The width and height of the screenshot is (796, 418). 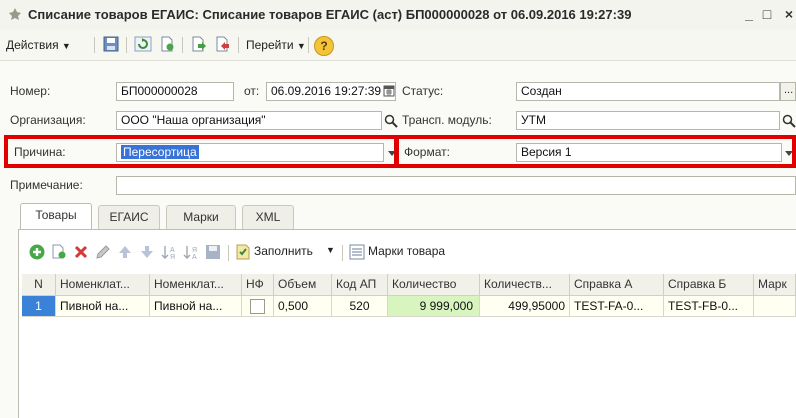 What do you see at coordinates (258, 285) in the screenshot?
I see `column-header: НФ` at bounding box center [258, 285].